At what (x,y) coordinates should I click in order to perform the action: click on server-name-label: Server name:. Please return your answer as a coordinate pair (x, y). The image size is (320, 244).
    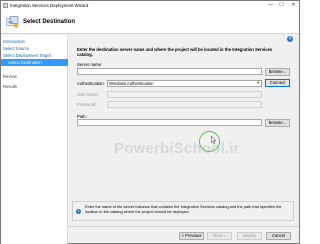
    Looking at the image, I should click on (90, 64).